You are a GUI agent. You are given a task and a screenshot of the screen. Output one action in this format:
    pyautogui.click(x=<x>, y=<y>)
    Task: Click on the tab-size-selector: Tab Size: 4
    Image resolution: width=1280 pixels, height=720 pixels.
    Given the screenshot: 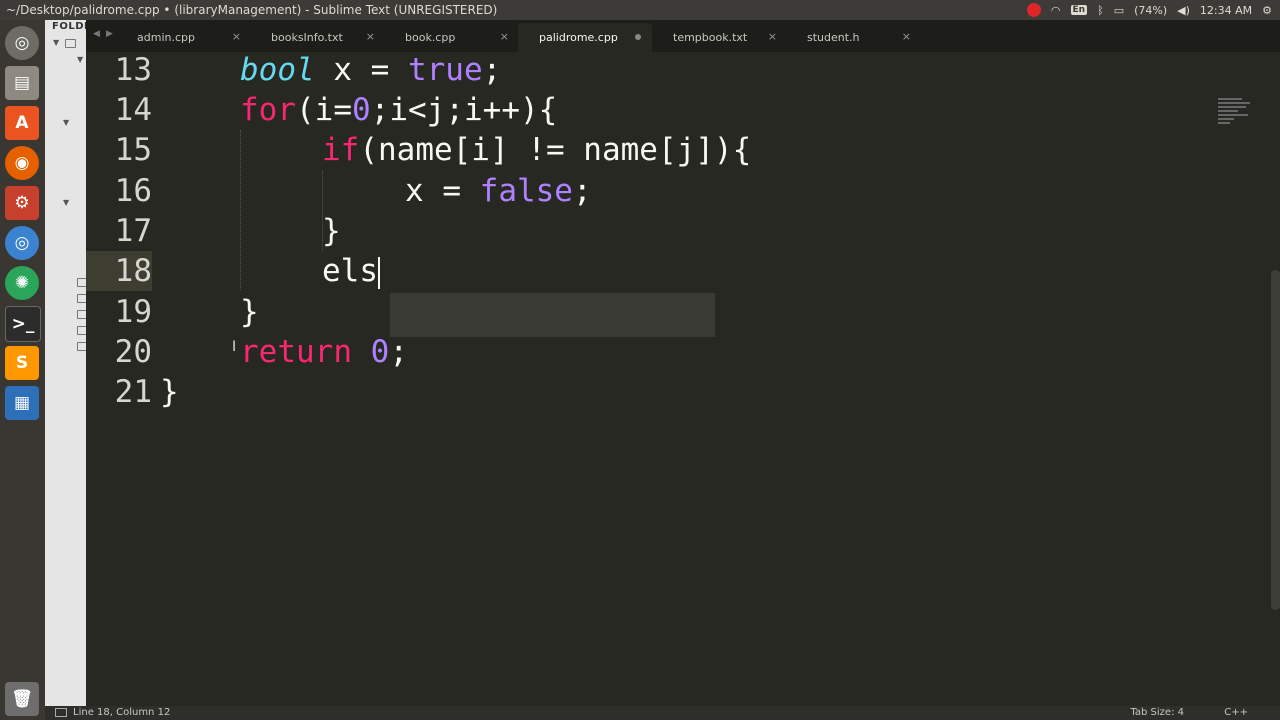 What is the action you would take?
    pyautogui.click(x=1157, y=712)
    